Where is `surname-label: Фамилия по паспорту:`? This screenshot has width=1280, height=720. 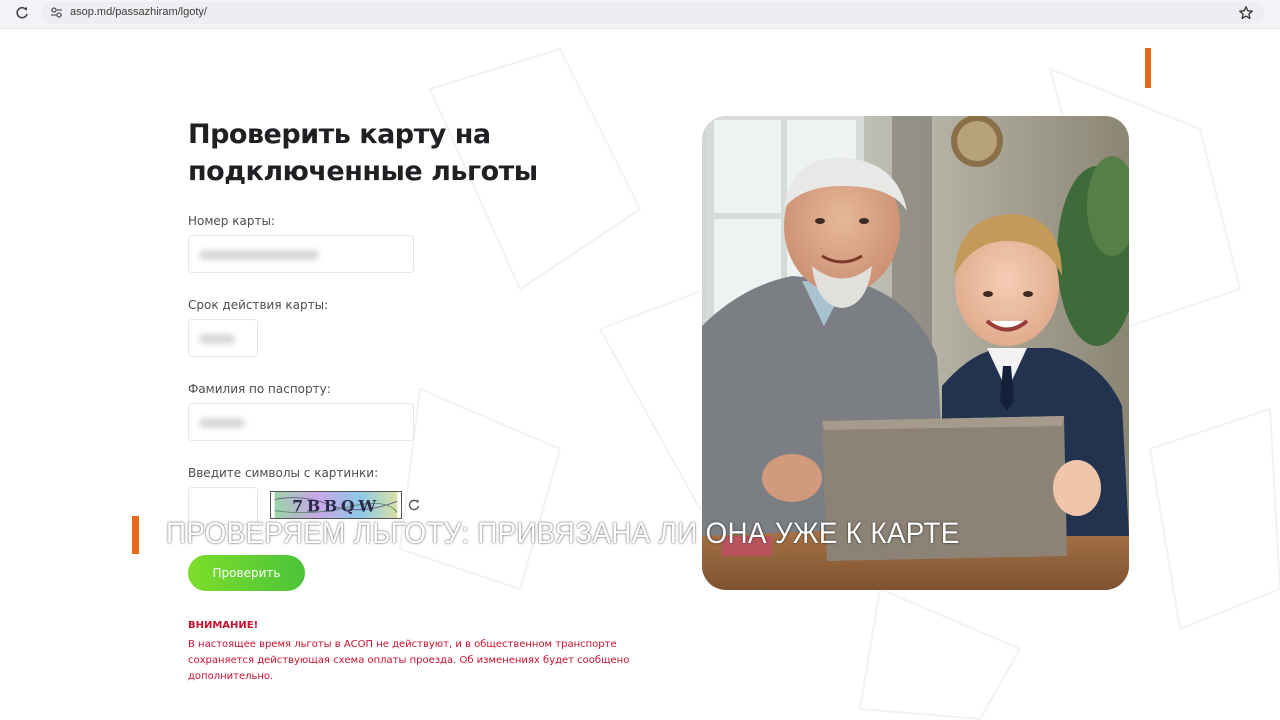
surname-label: Фамилия по паспорту: is located at coordinates (259, 389).